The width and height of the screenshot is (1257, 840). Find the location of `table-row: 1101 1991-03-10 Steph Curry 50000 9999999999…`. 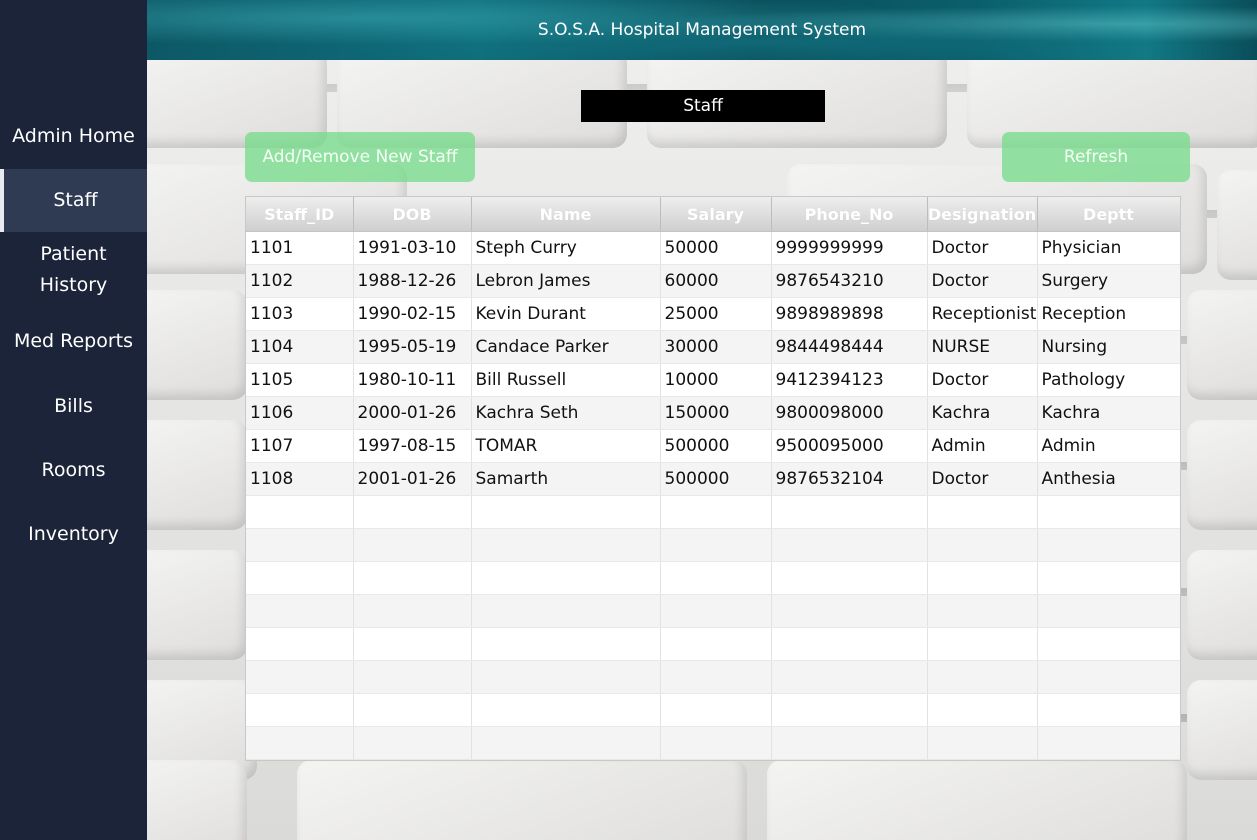

table-row: 1101 1991-03-10 Steph Curry 50000 9999999999… is located at coordinates (713, 248).